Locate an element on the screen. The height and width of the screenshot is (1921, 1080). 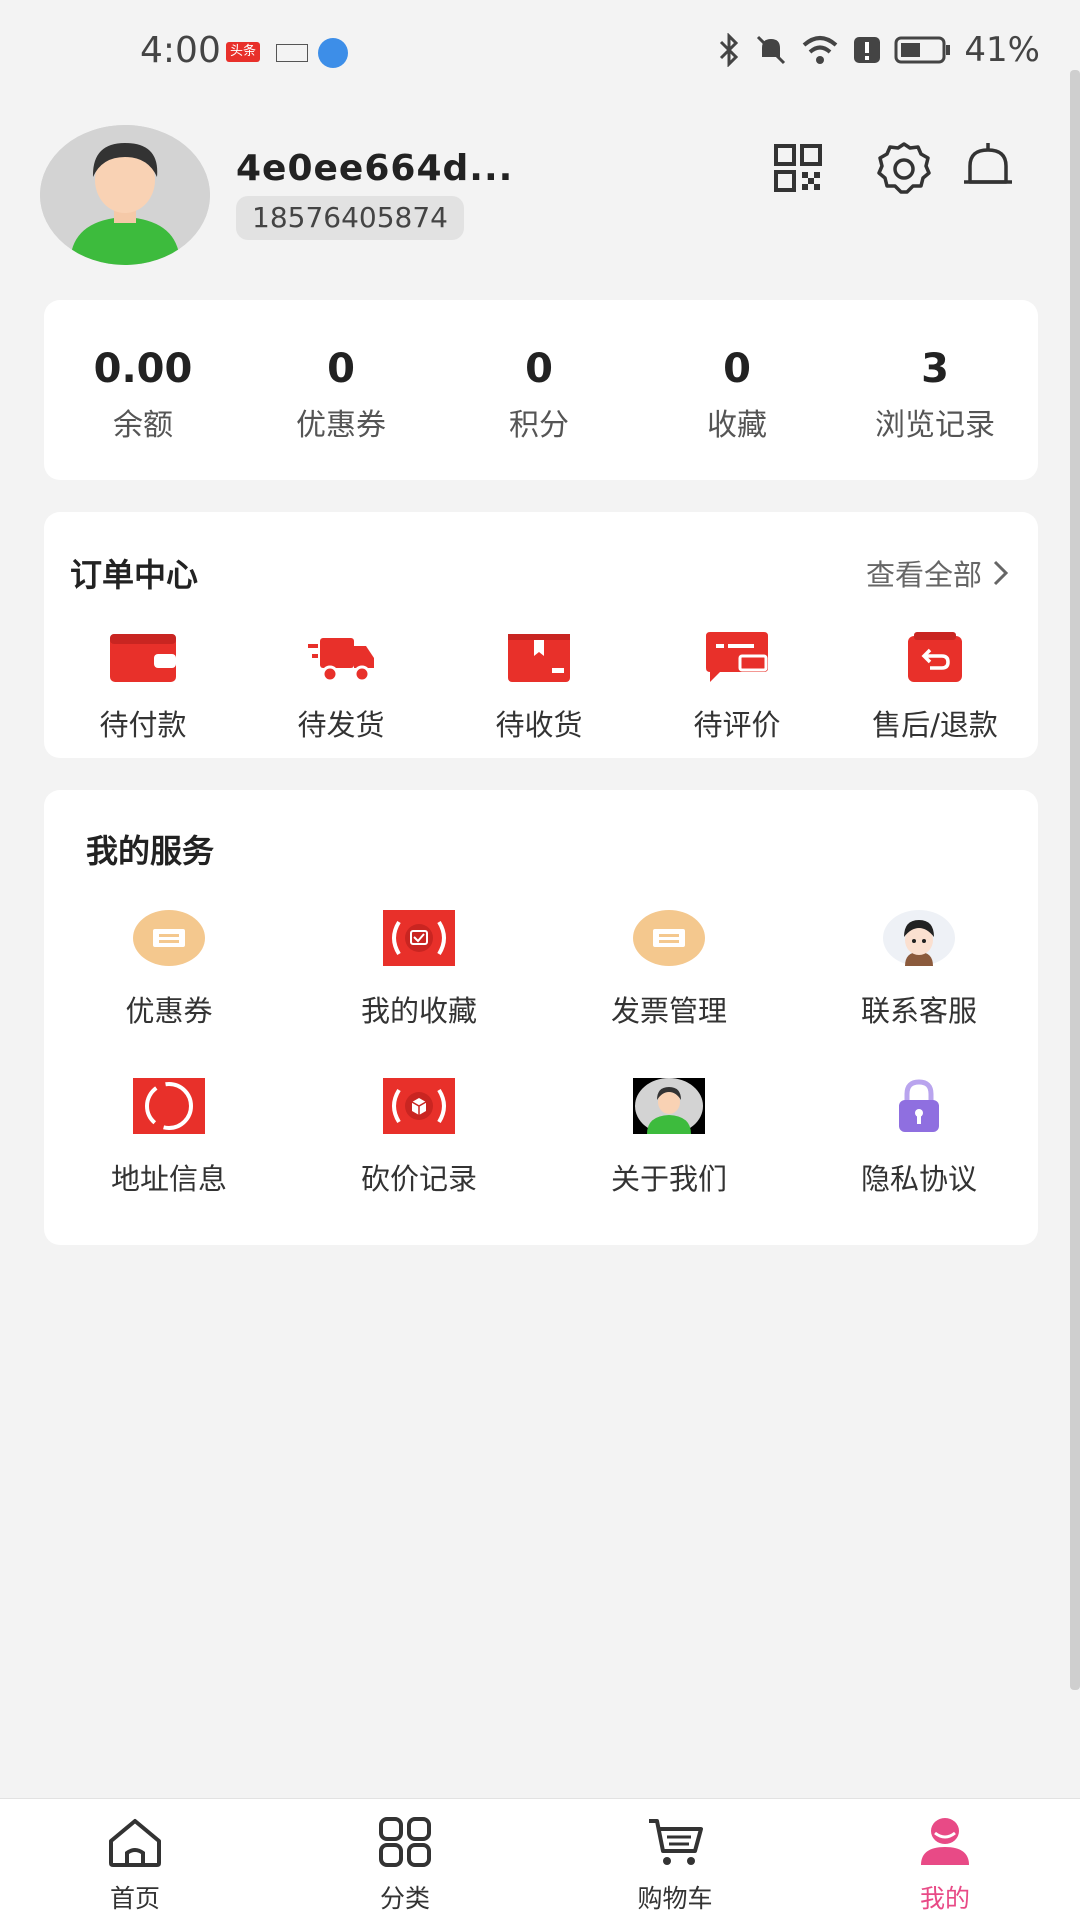
order-pending-review: 待评价 is located at coordinates (737, 687).